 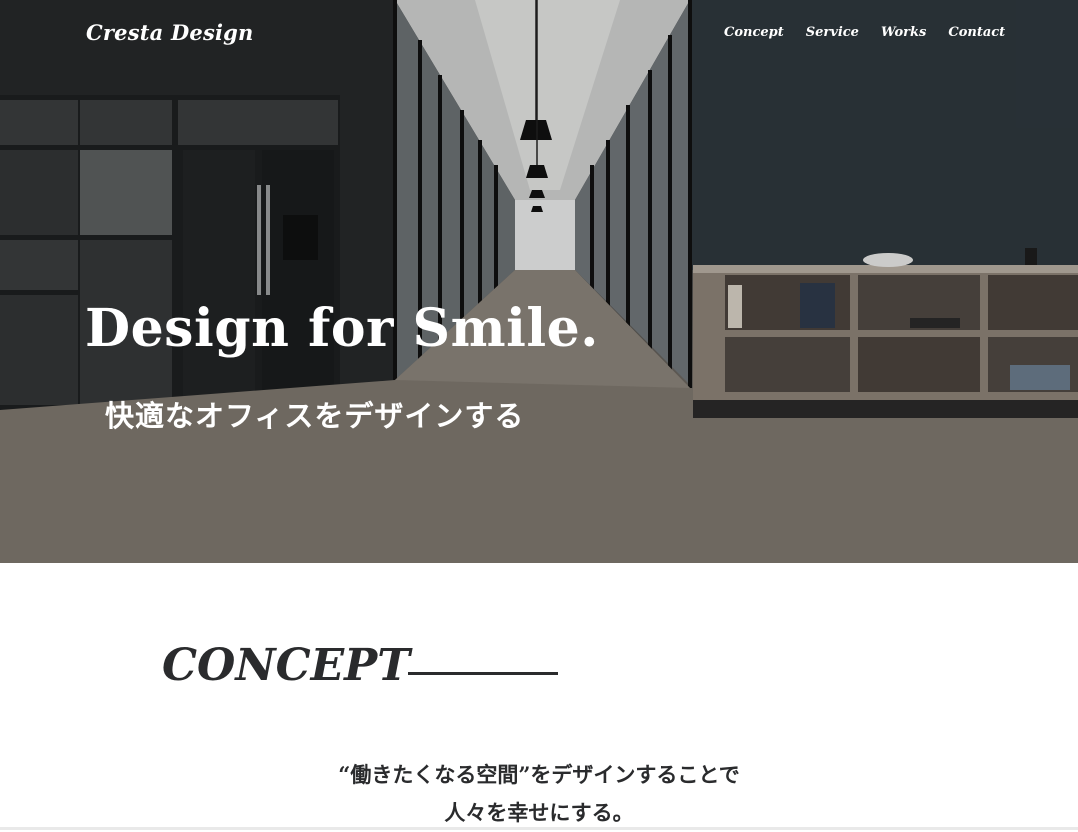 I want to click on site-logo: Cresta Design, so click(x=170, y=32).